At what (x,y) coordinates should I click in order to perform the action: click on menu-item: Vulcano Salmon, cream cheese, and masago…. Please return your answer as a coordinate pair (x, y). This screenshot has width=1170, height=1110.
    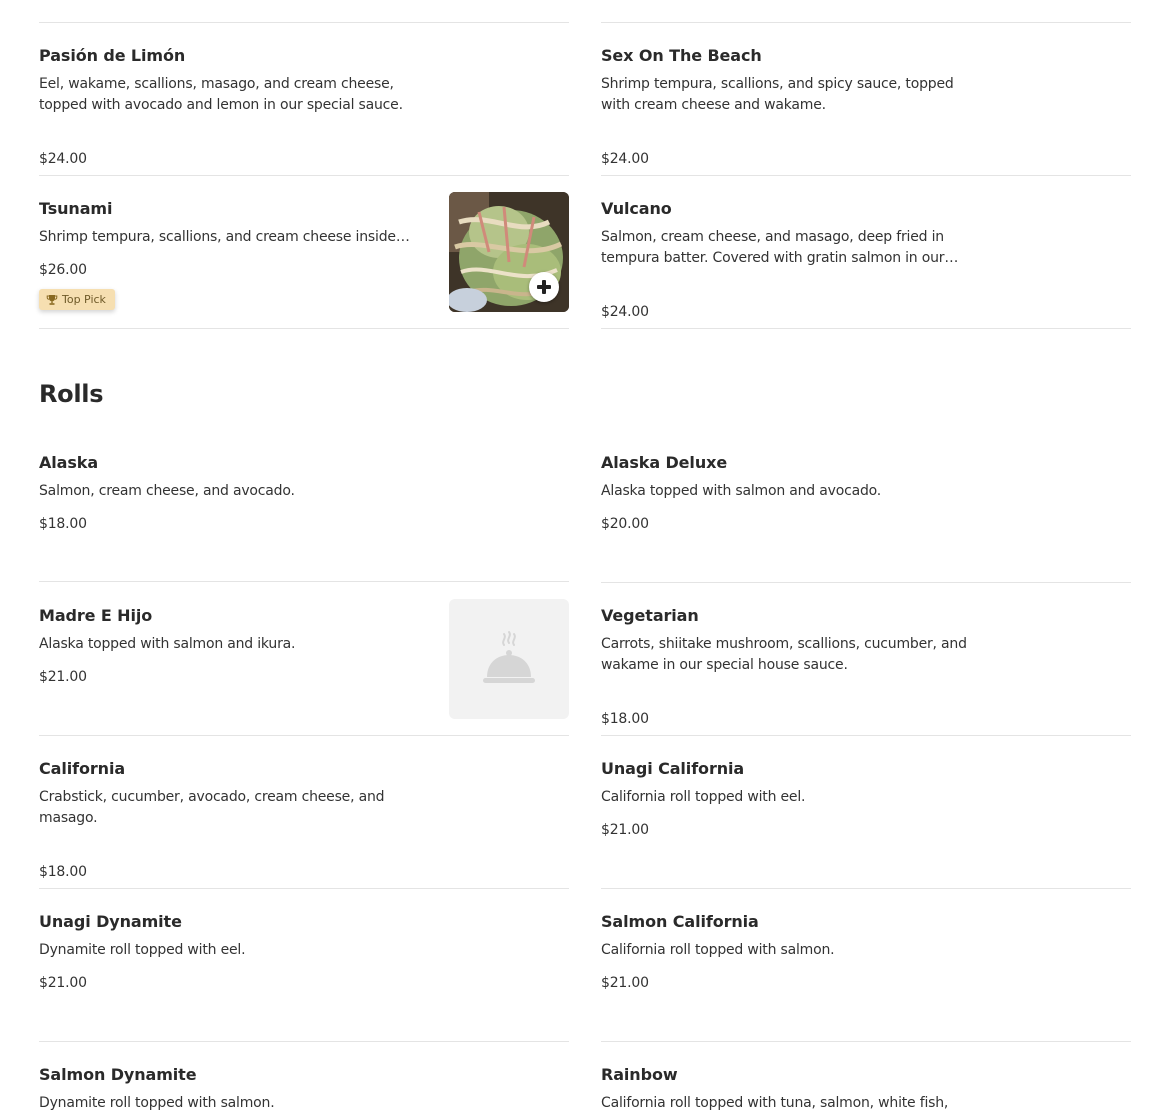
    Looking at the image, I should click on (866, 251).